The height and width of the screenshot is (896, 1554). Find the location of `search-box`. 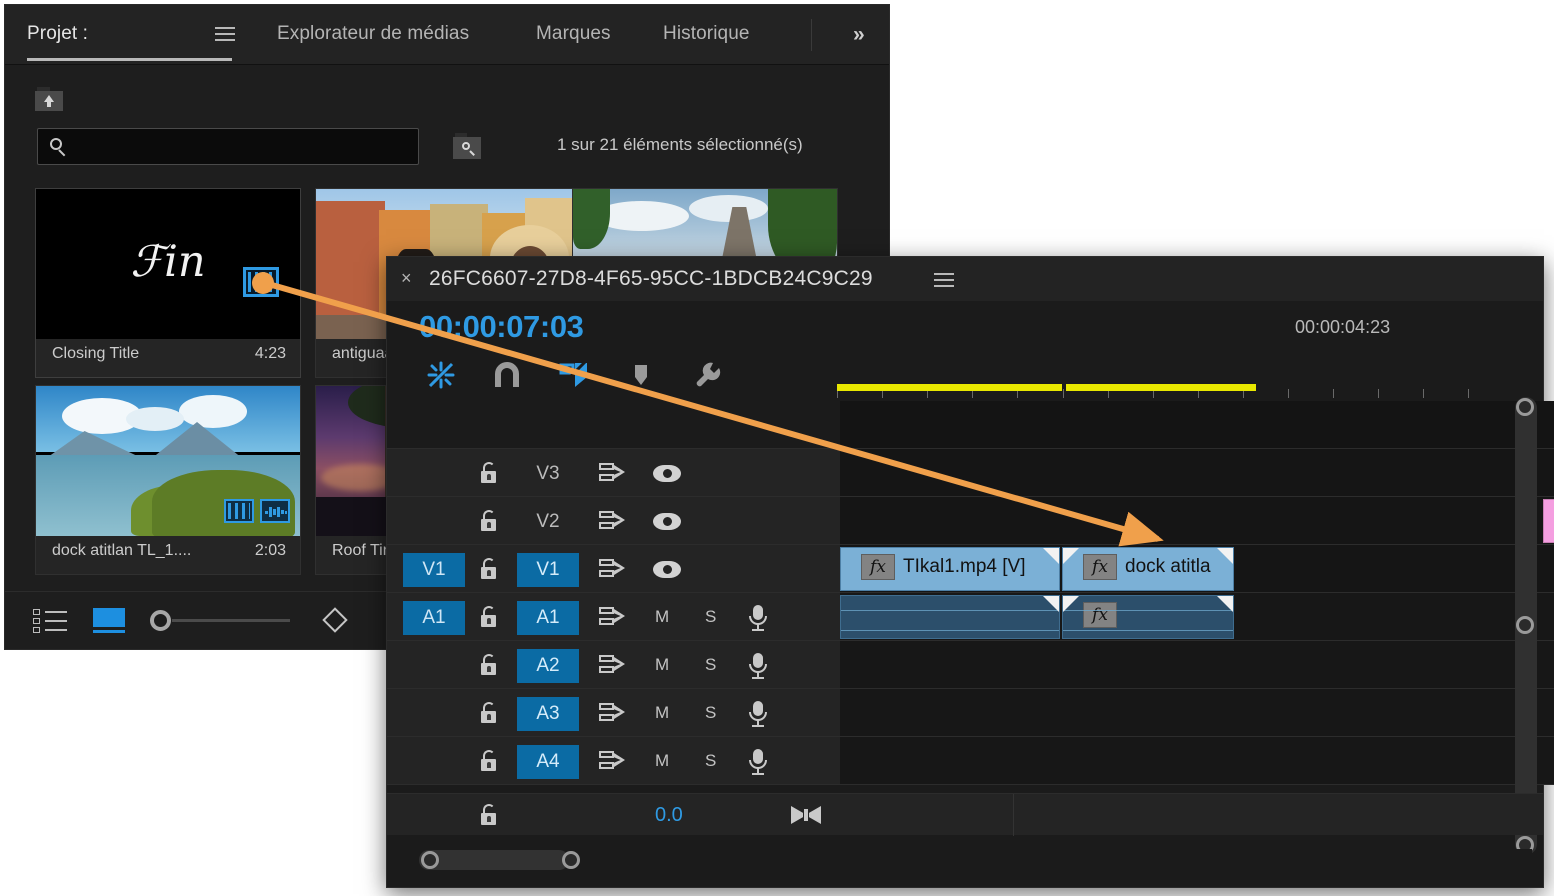

search-box is located at coordinates (228, 146).